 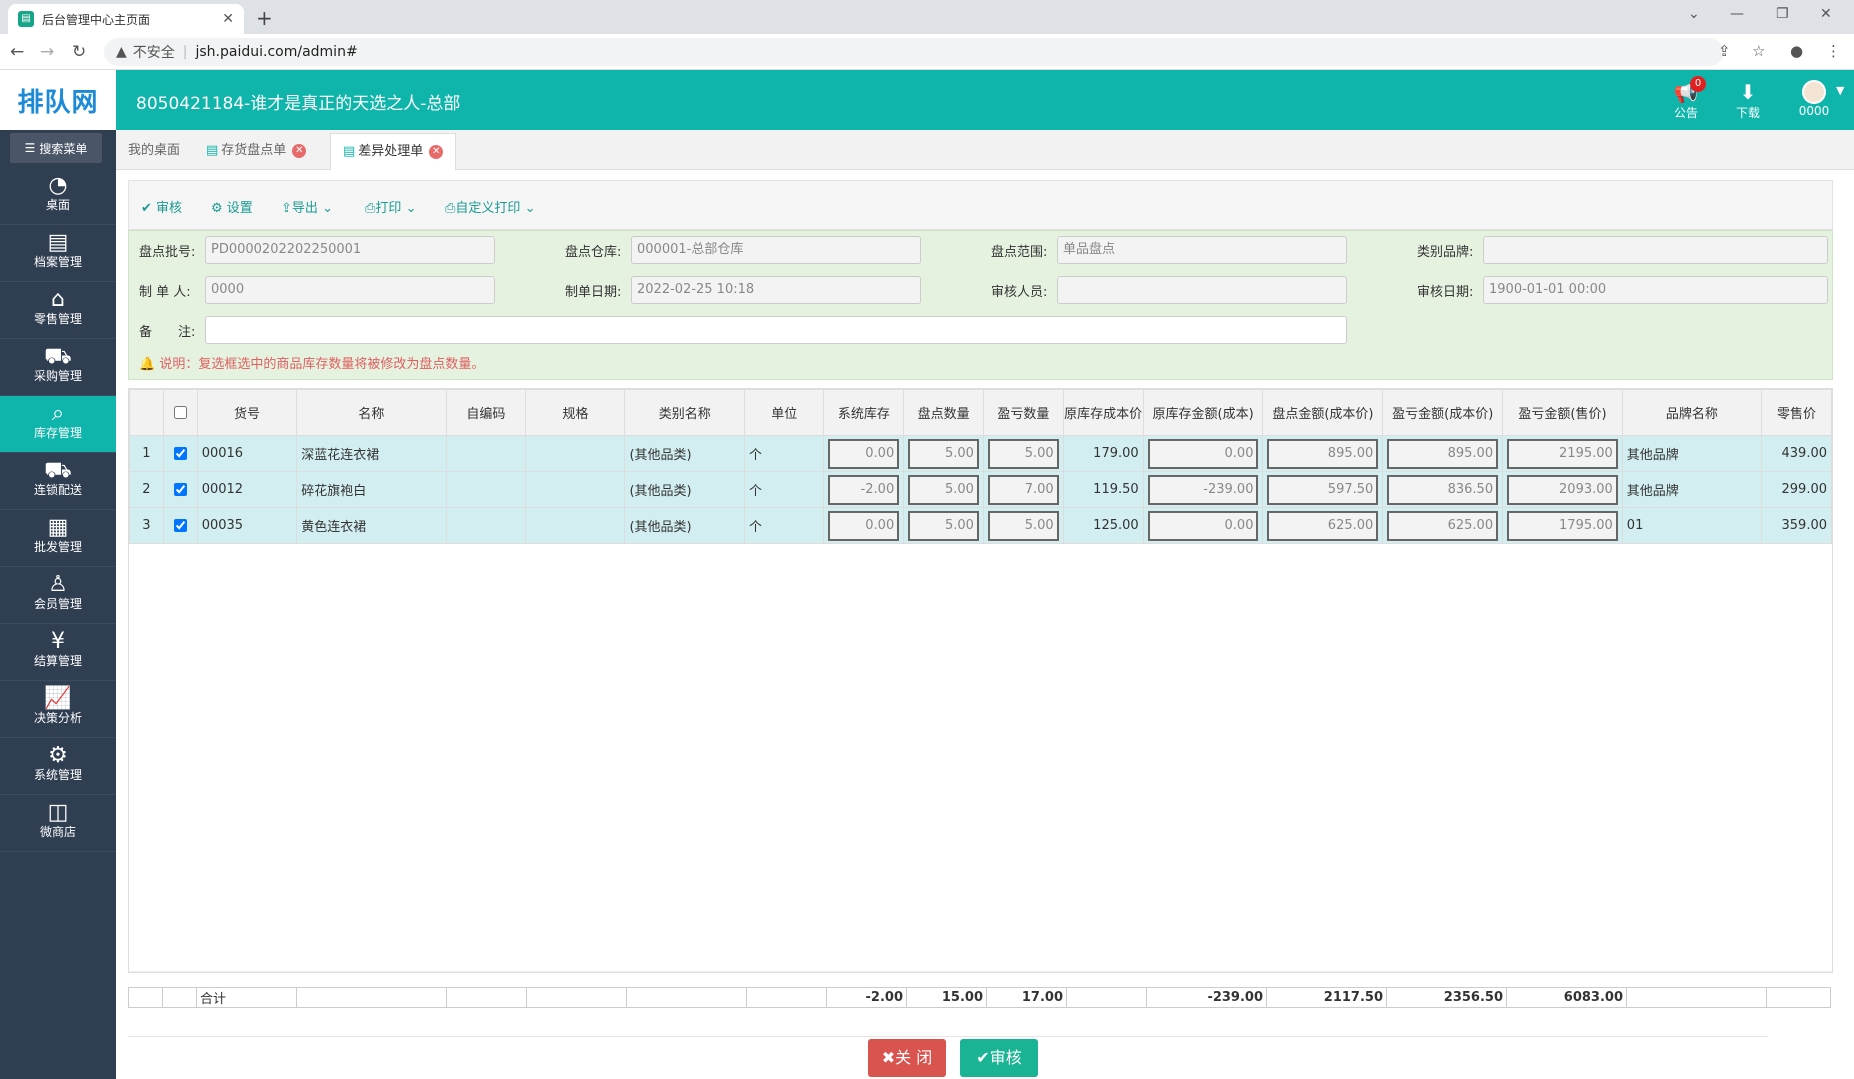 What do you see at coordinates (247, 412) in the screenshot?
I see `col-header: 货号` at bounding box center [247, 412].